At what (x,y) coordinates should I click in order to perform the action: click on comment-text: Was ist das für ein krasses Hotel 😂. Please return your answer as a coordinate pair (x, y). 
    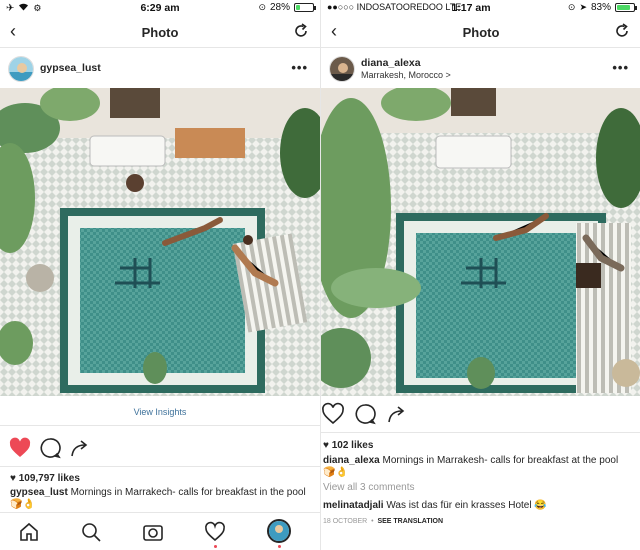
    Looking at the image, I should click on (466, 505).